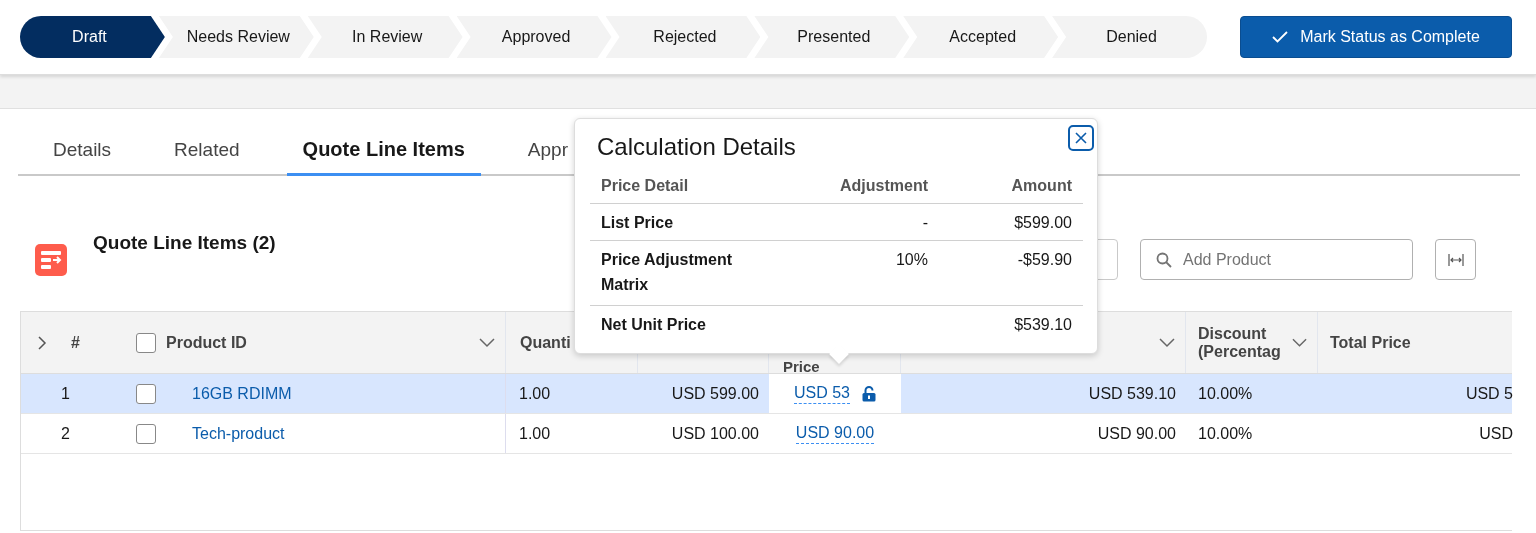 This screenshot has height=533, width=1536. I want to click on column-header: Price, so click(801, 366).